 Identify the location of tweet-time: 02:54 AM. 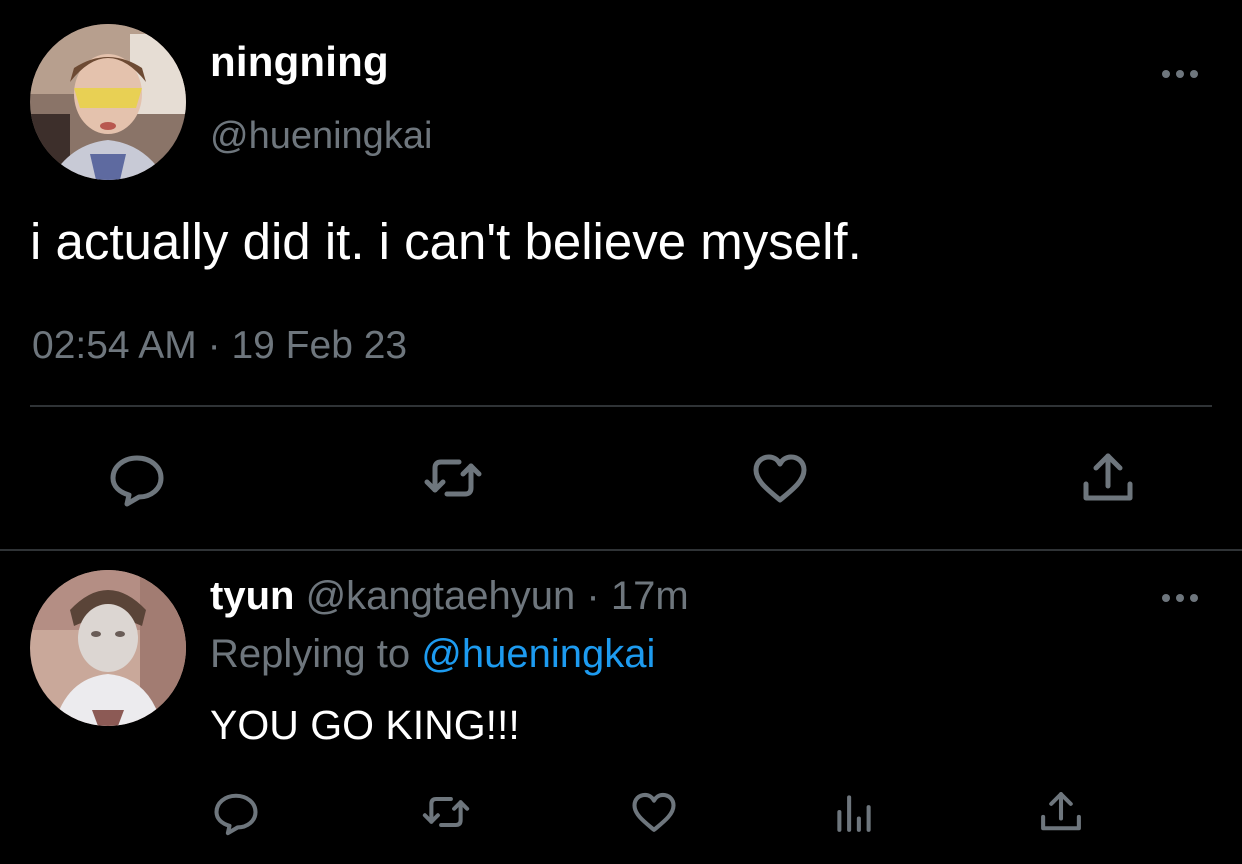
(114, 345).